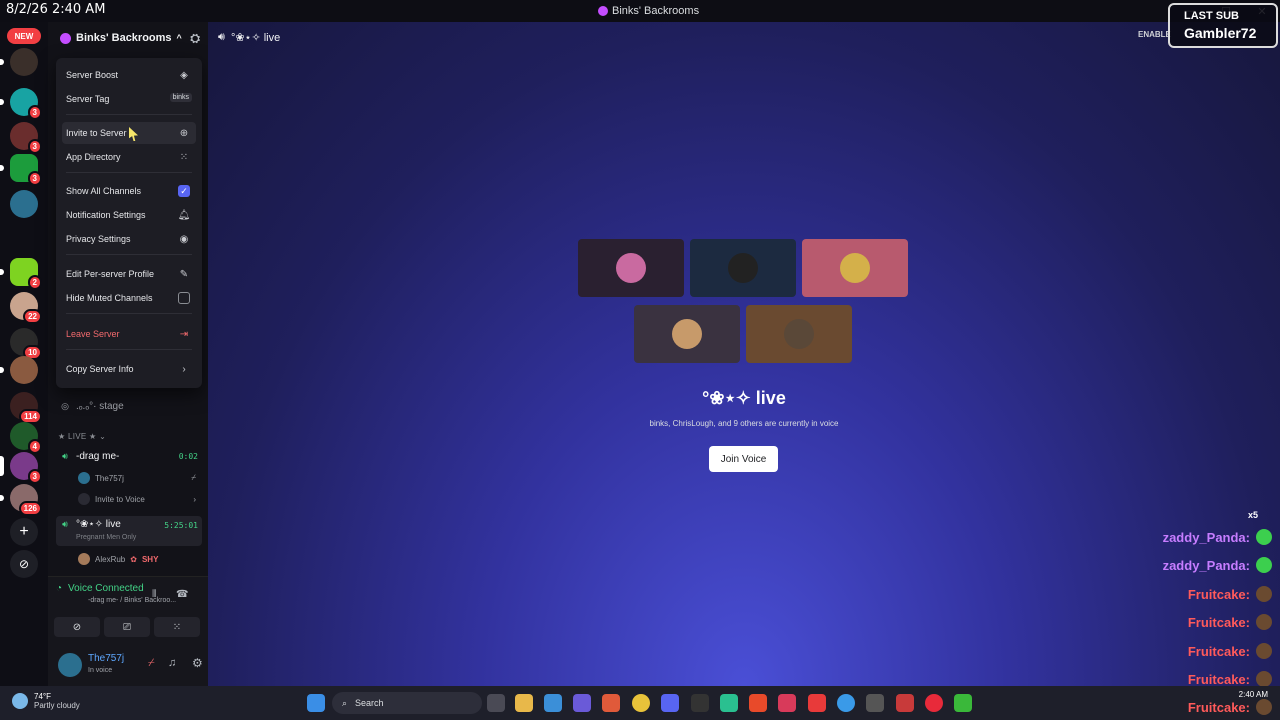 This screenshot has width=1280, height=720. Describe the element at coordinates (70, 665) in the screenshot. I see `user-avatar` at that location.